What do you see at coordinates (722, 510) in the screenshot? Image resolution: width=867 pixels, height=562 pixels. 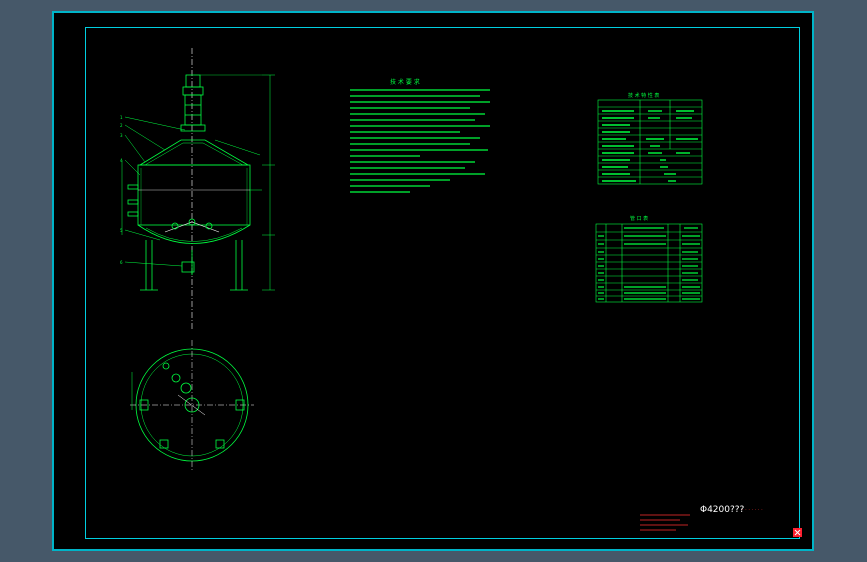 I see `title-block-text: Φ4200???` at bounding box center [722, 510].